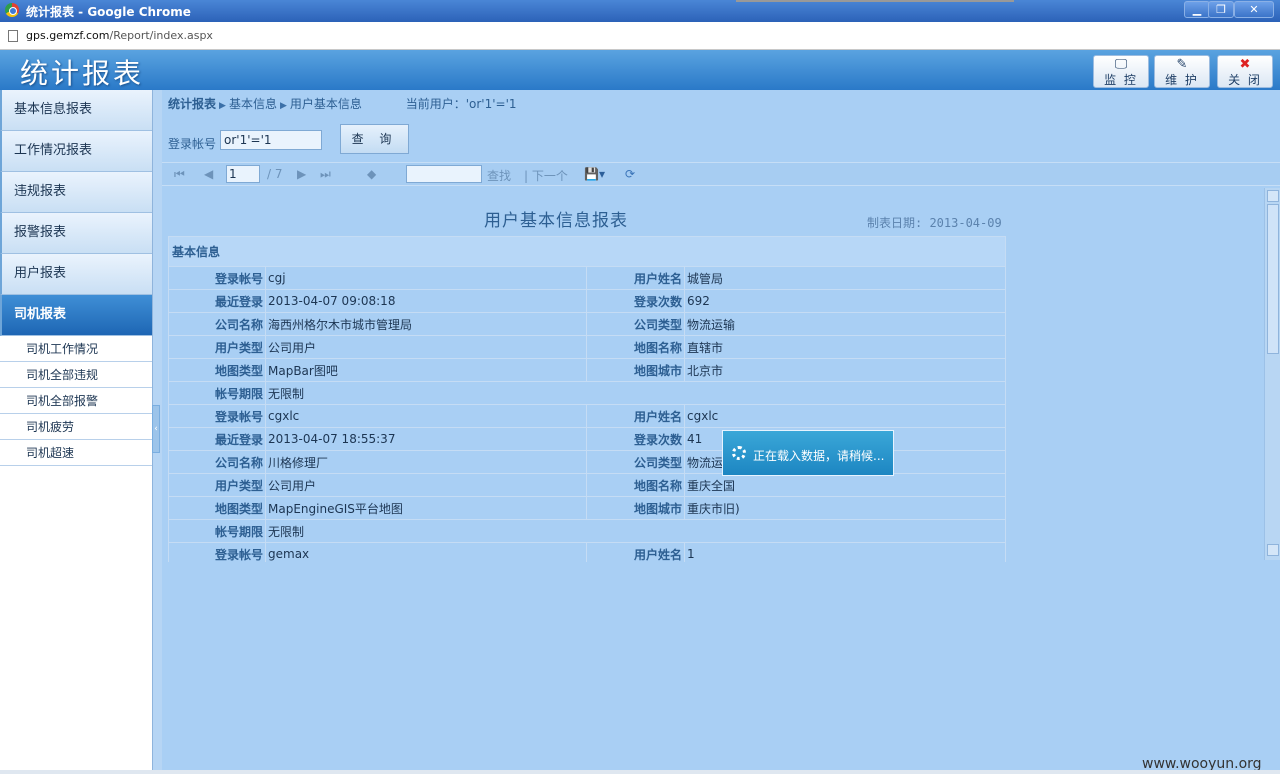 The height and width of the screenshot is (774, 1280). Describe the element at coordinates (76, 233) in the screenshot. I see `sidebar-item-alarms: 报警报表` at that location.